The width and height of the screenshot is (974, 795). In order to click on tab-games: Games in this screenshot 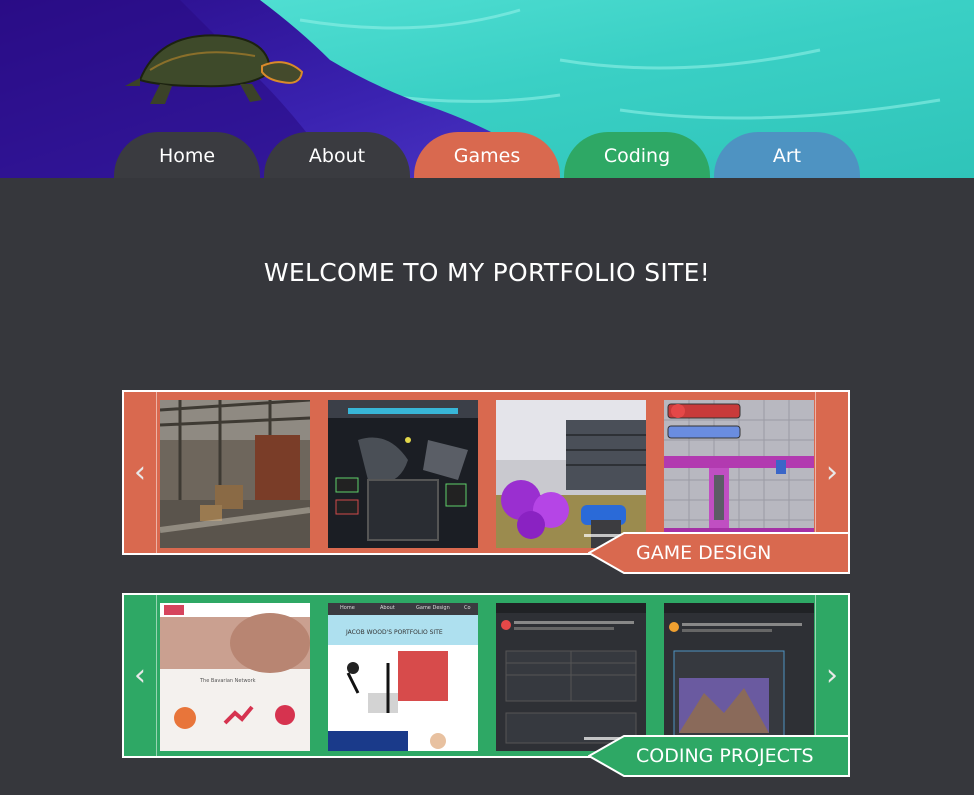, I will do `click(487, 155)`.